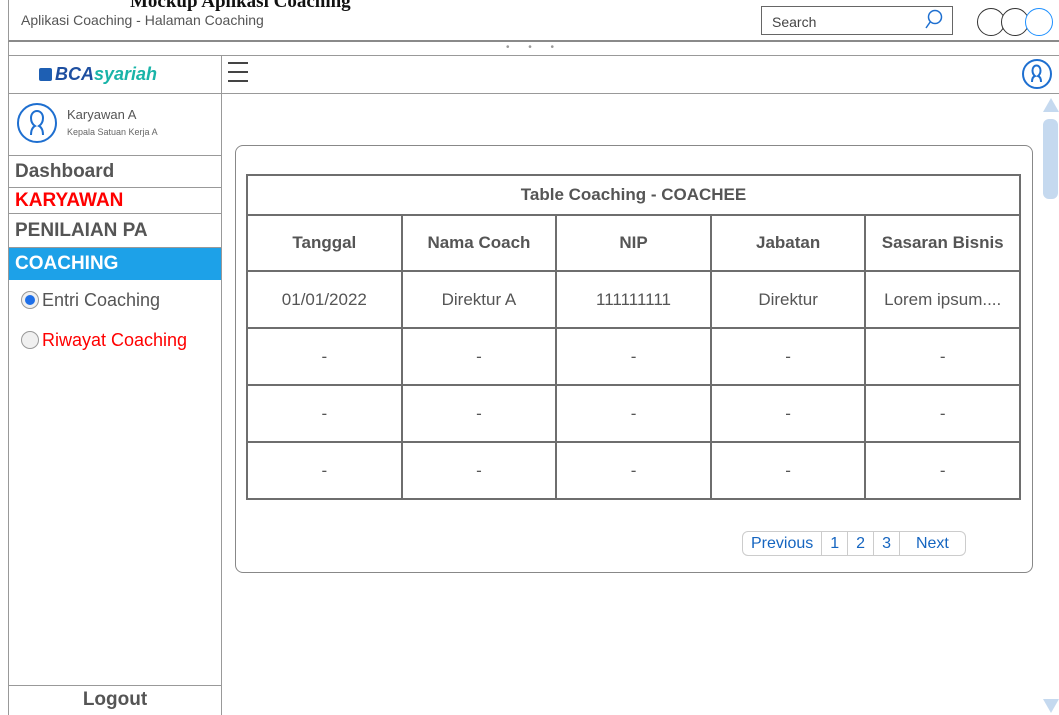  I want to click on brand-logo: BCA syariah, so click(115, 75).